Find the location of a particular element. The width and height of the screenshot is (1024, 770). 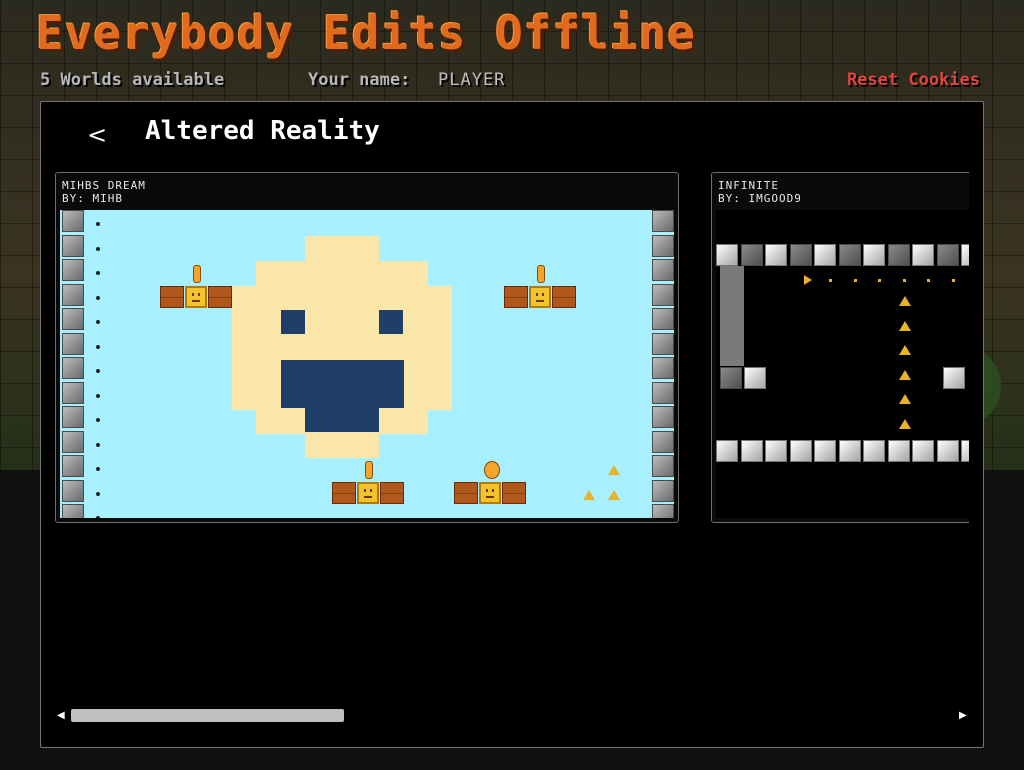

world-name: INFINITE is located at coordinates (748, 185).